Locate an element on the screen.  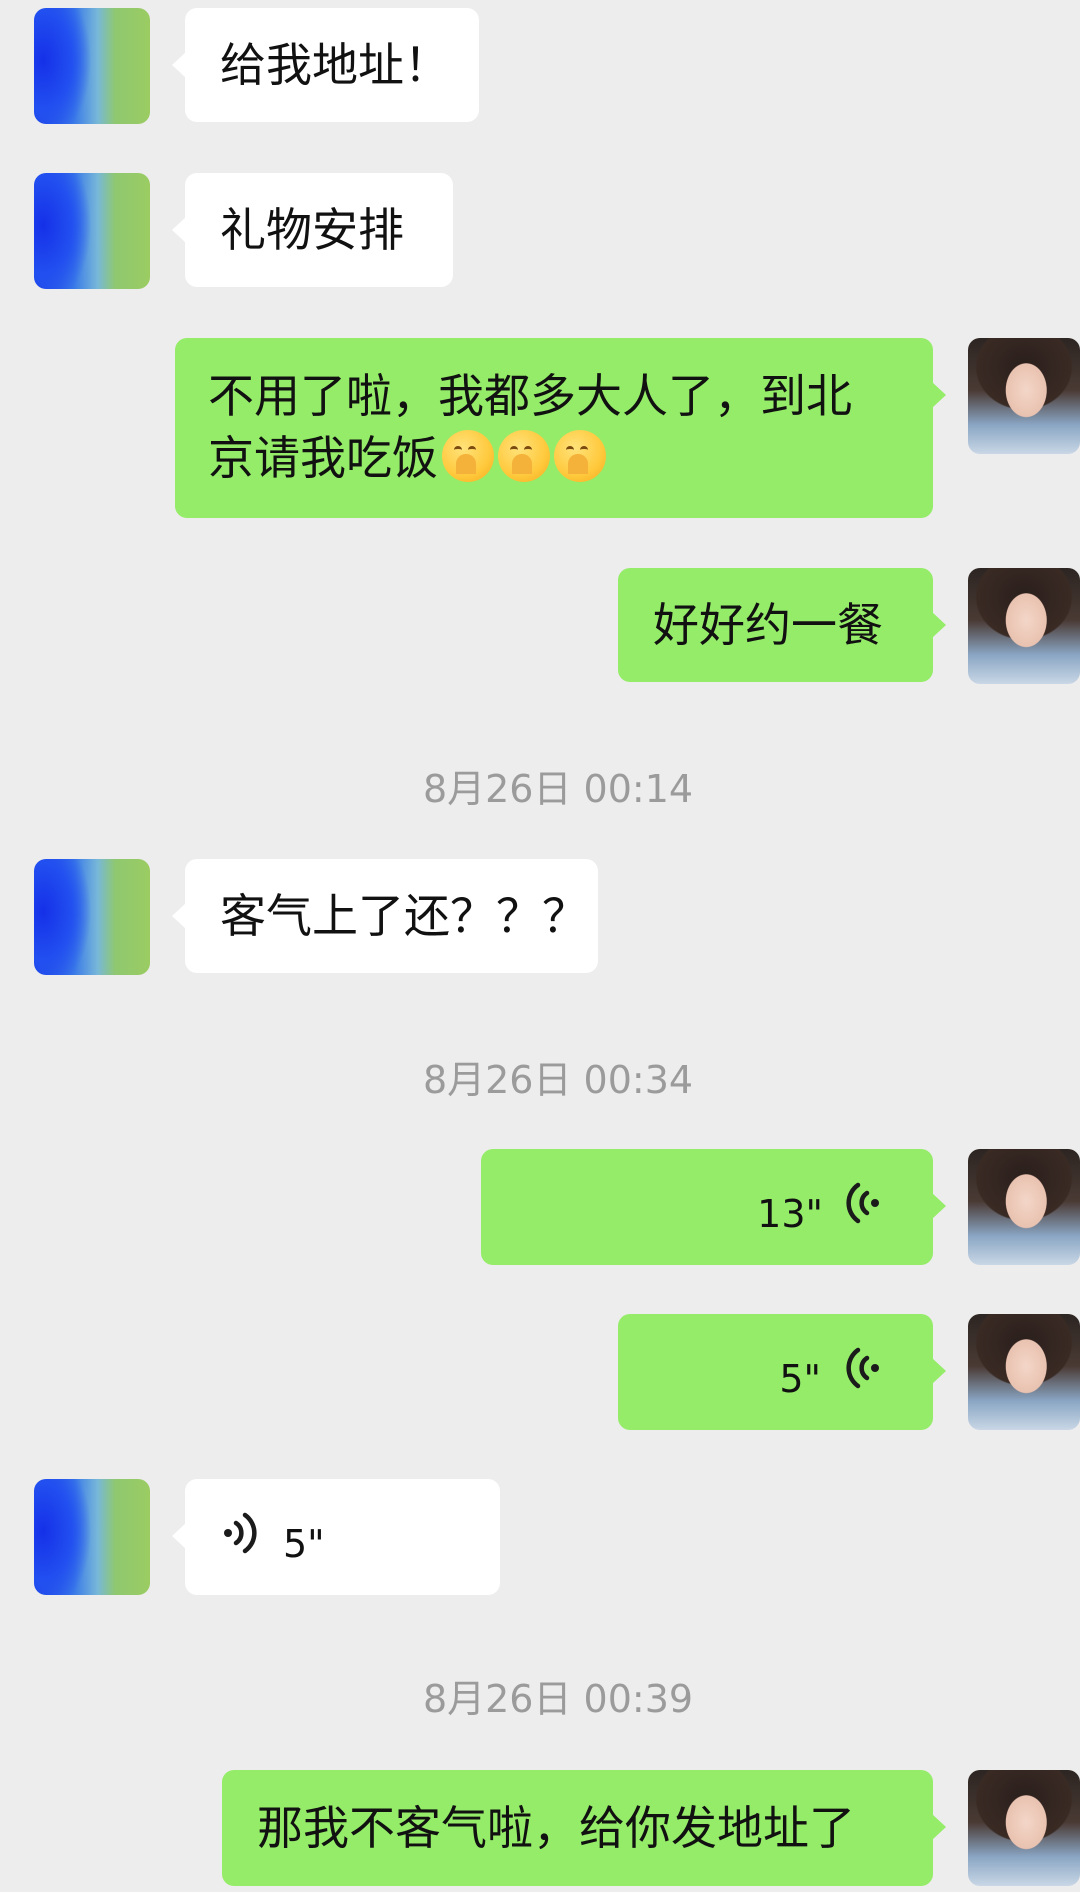
message-bubble-incoming: 客气上了还？？？ is located at coordinates (385, 916).